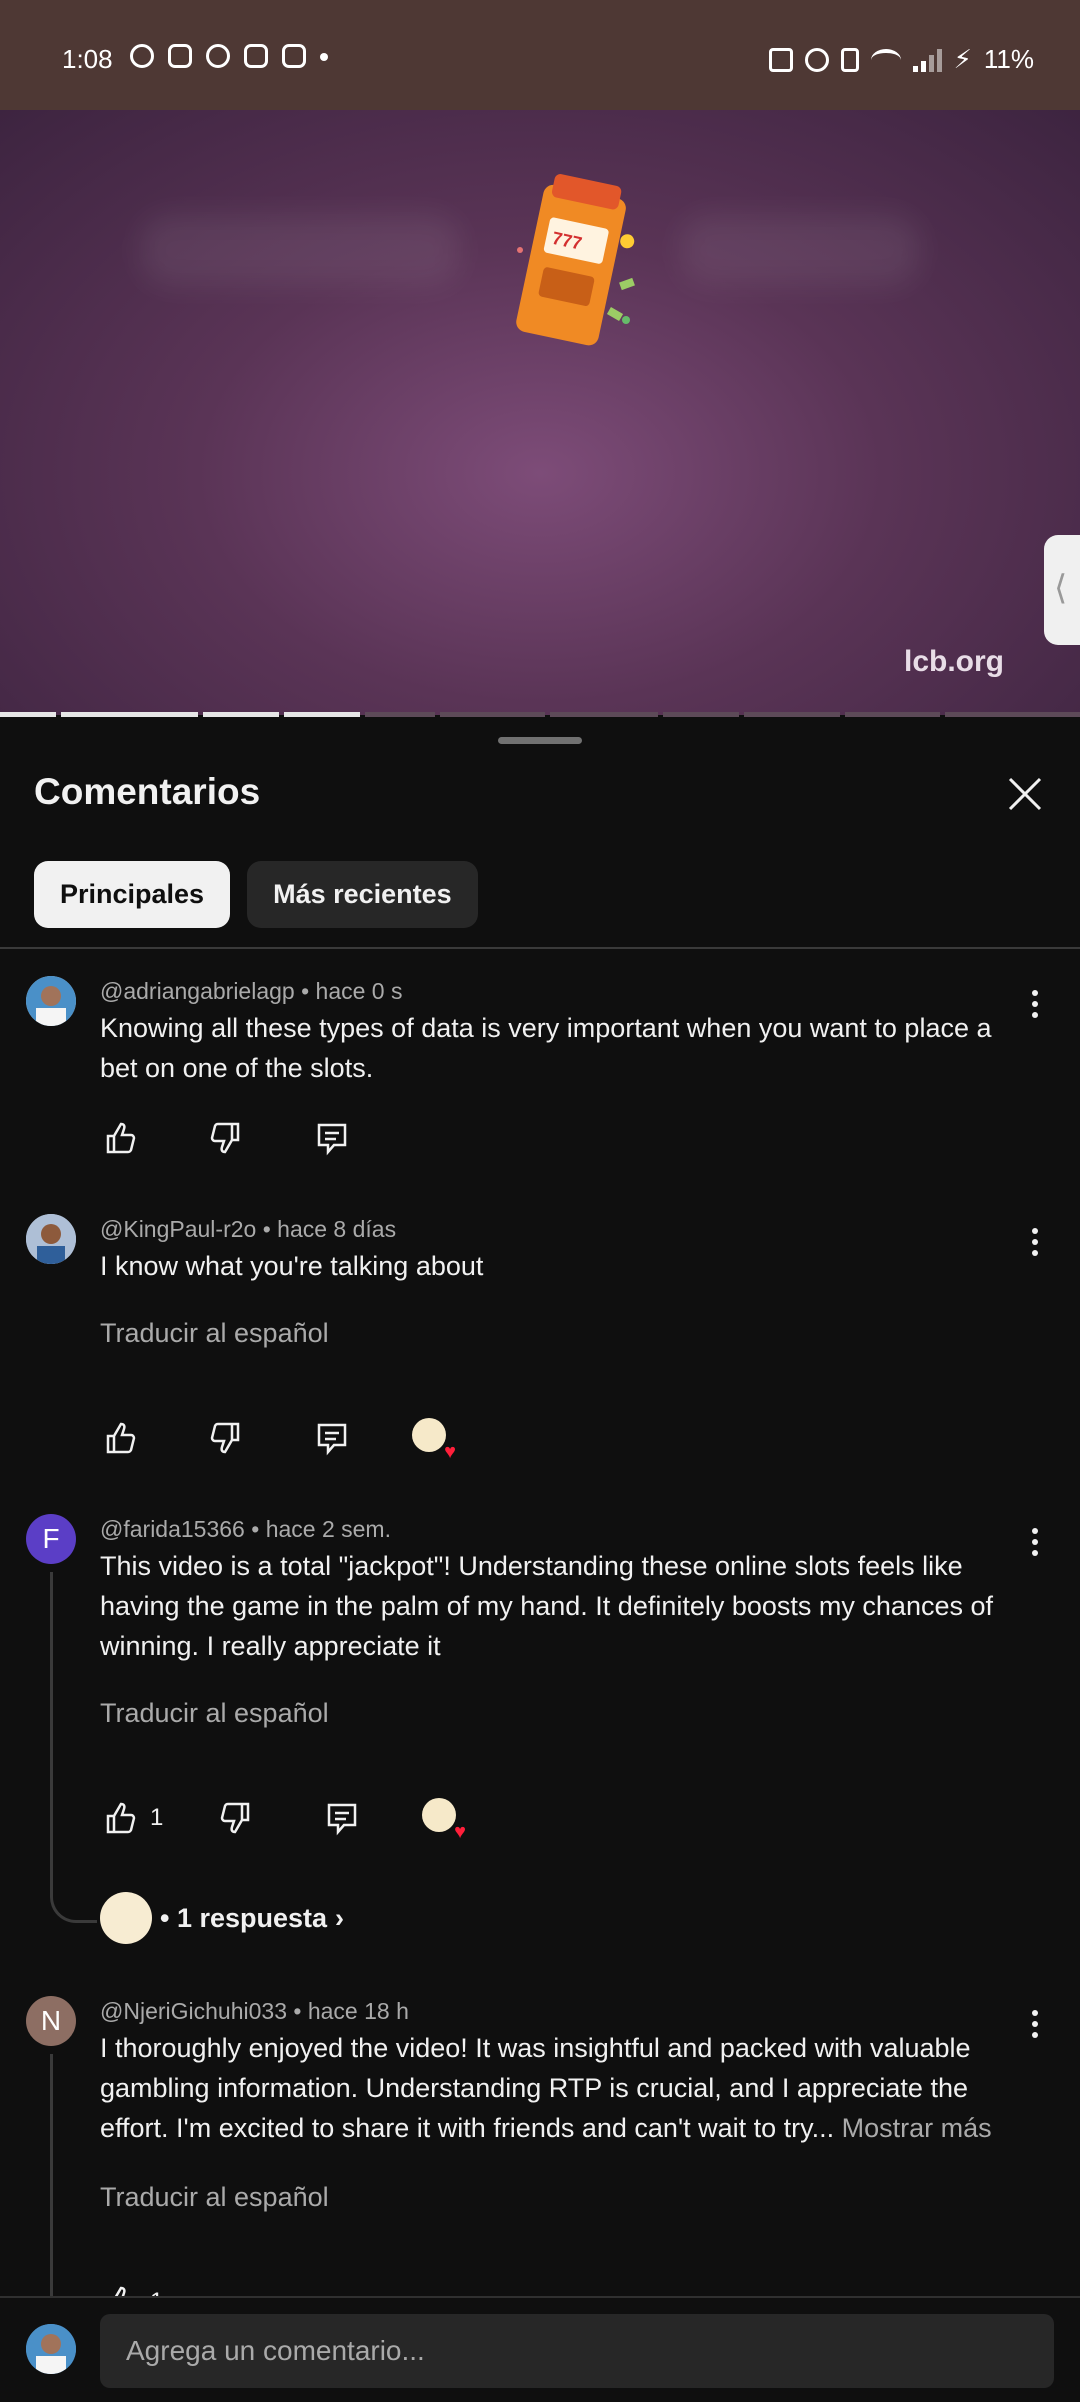 This screenshot has width=1080, height=2402. What do you see at coordinates (283, 1820) in the screenshot?
I see `comment-actions: 1 ♥` at bounding box center [283, 1820].